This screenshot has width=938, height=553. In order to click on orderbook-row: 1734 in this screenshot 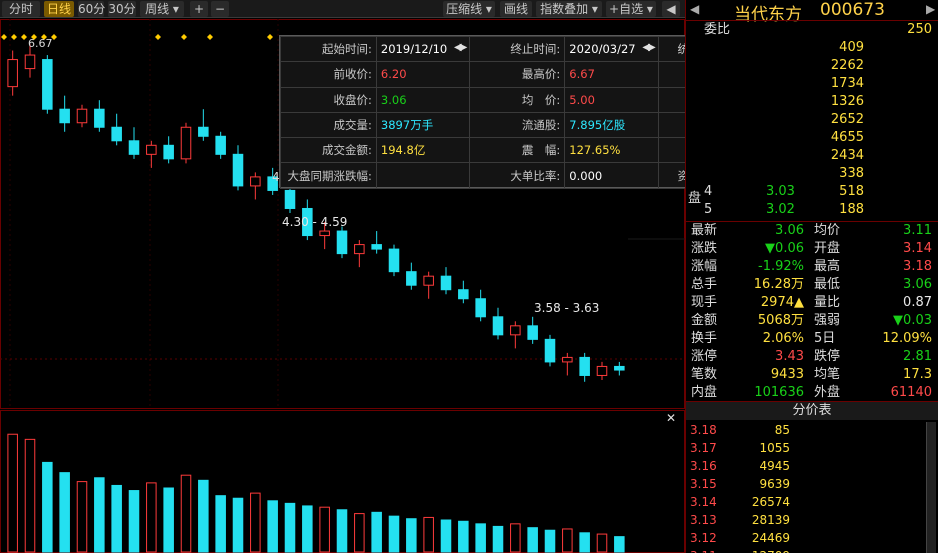, I will do `click(810, 84)`.